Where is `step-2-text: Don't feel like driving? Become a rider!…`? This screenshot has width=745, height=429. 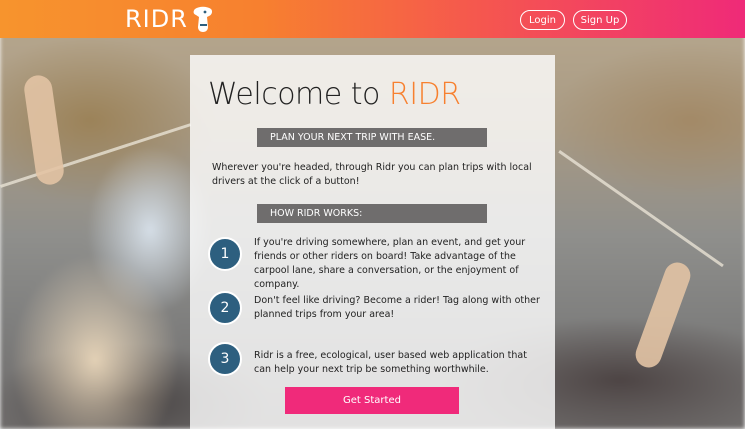 step-2-text: Don't feel like driving? Become a rider!… is located at coordinates (397, 307).